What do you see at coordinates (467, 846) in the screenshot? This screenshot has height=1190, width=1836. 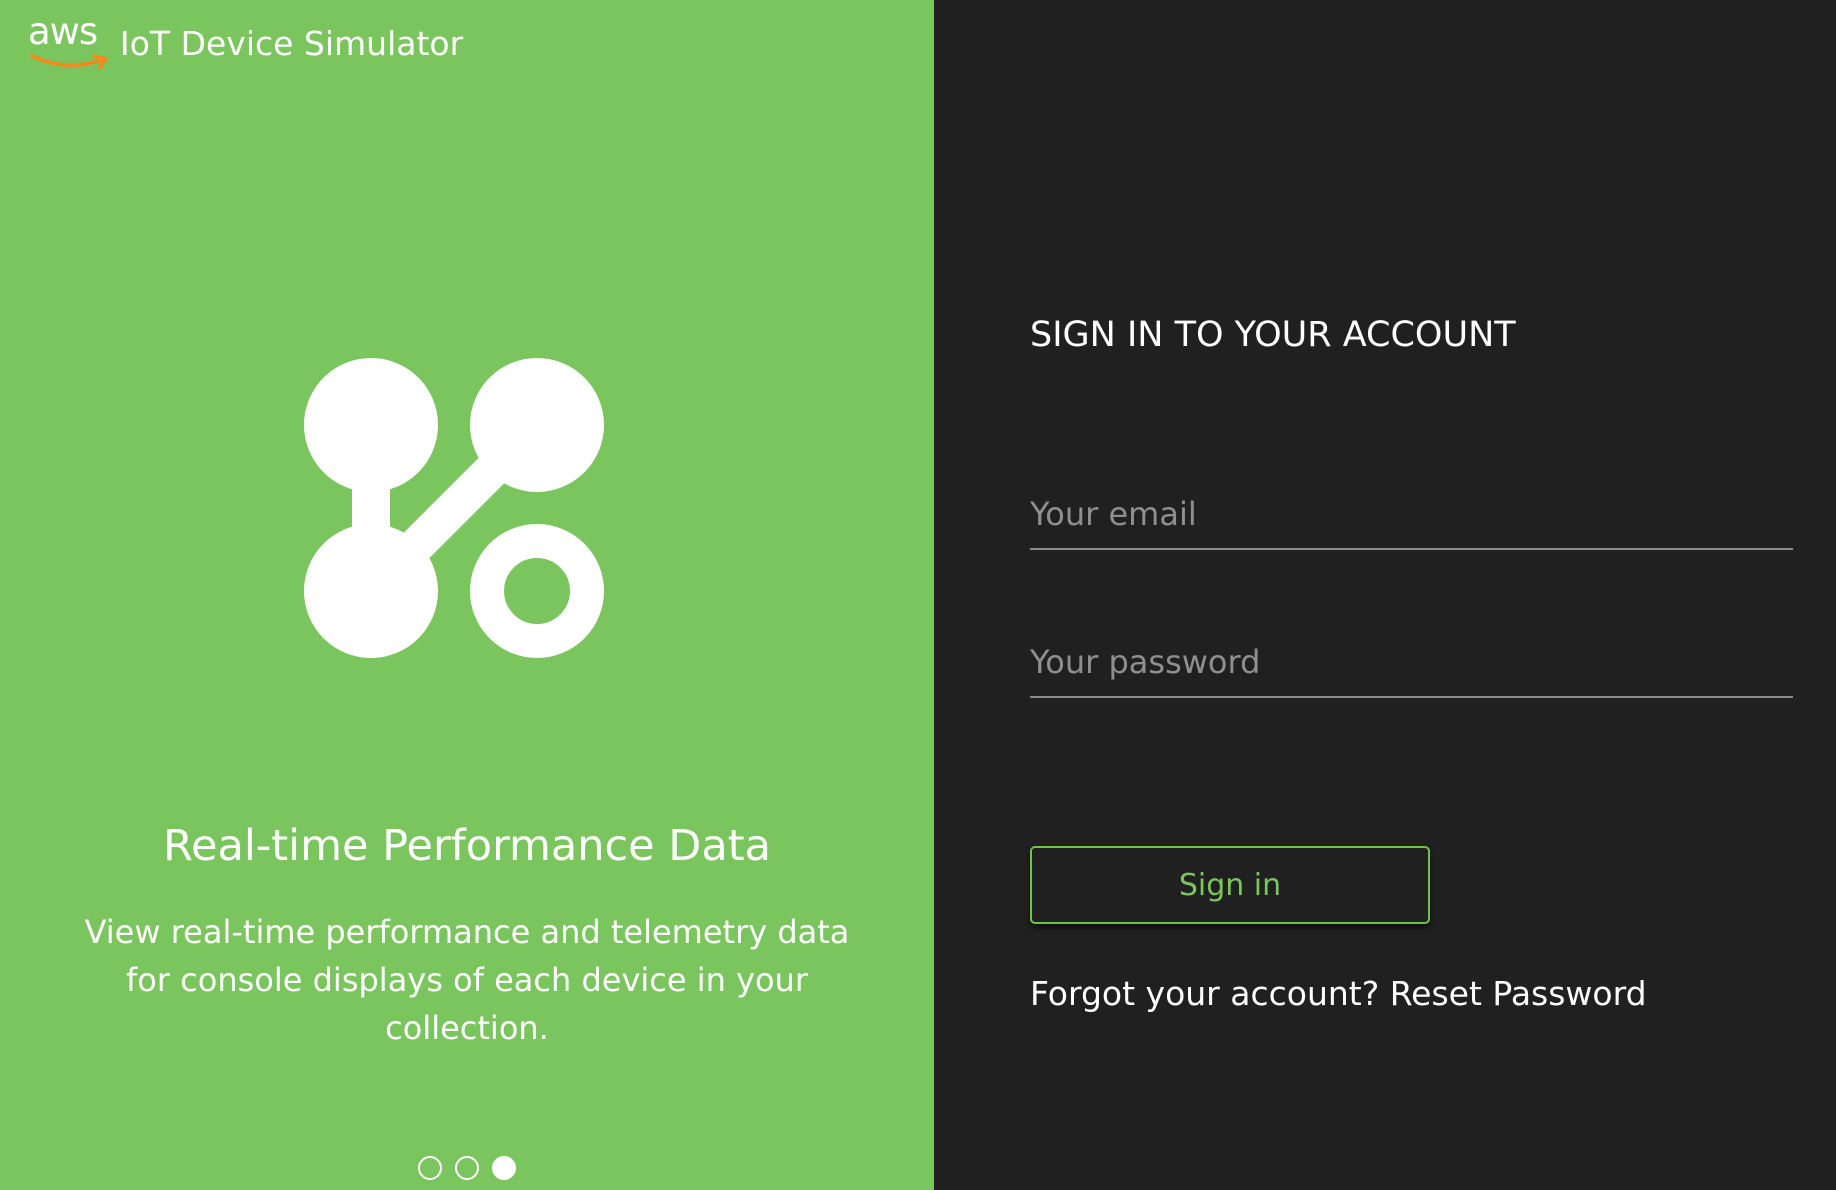 I see `slide-title: Real-time Performance Data` at bounding box center [467, 846].